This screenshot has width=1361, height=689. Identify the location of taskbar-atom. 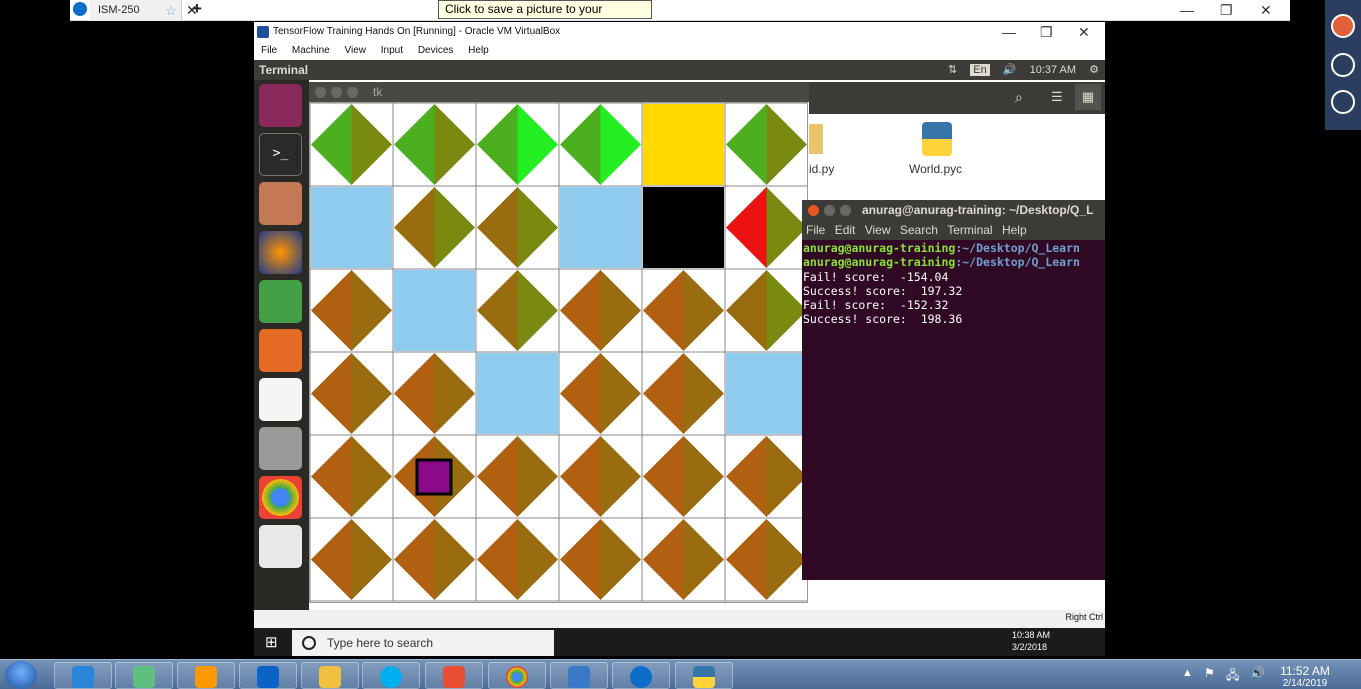
(144, 675).